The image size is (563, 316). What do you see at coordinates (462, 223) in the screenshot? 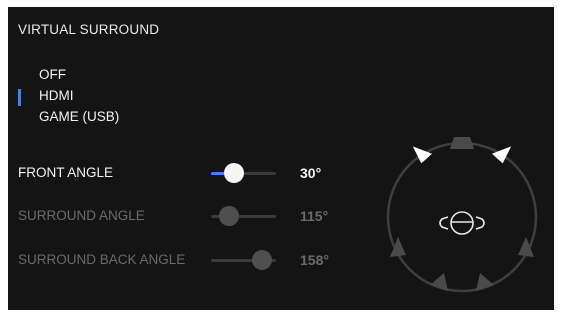
I see `head-icon` at bounding box center [462, 223].